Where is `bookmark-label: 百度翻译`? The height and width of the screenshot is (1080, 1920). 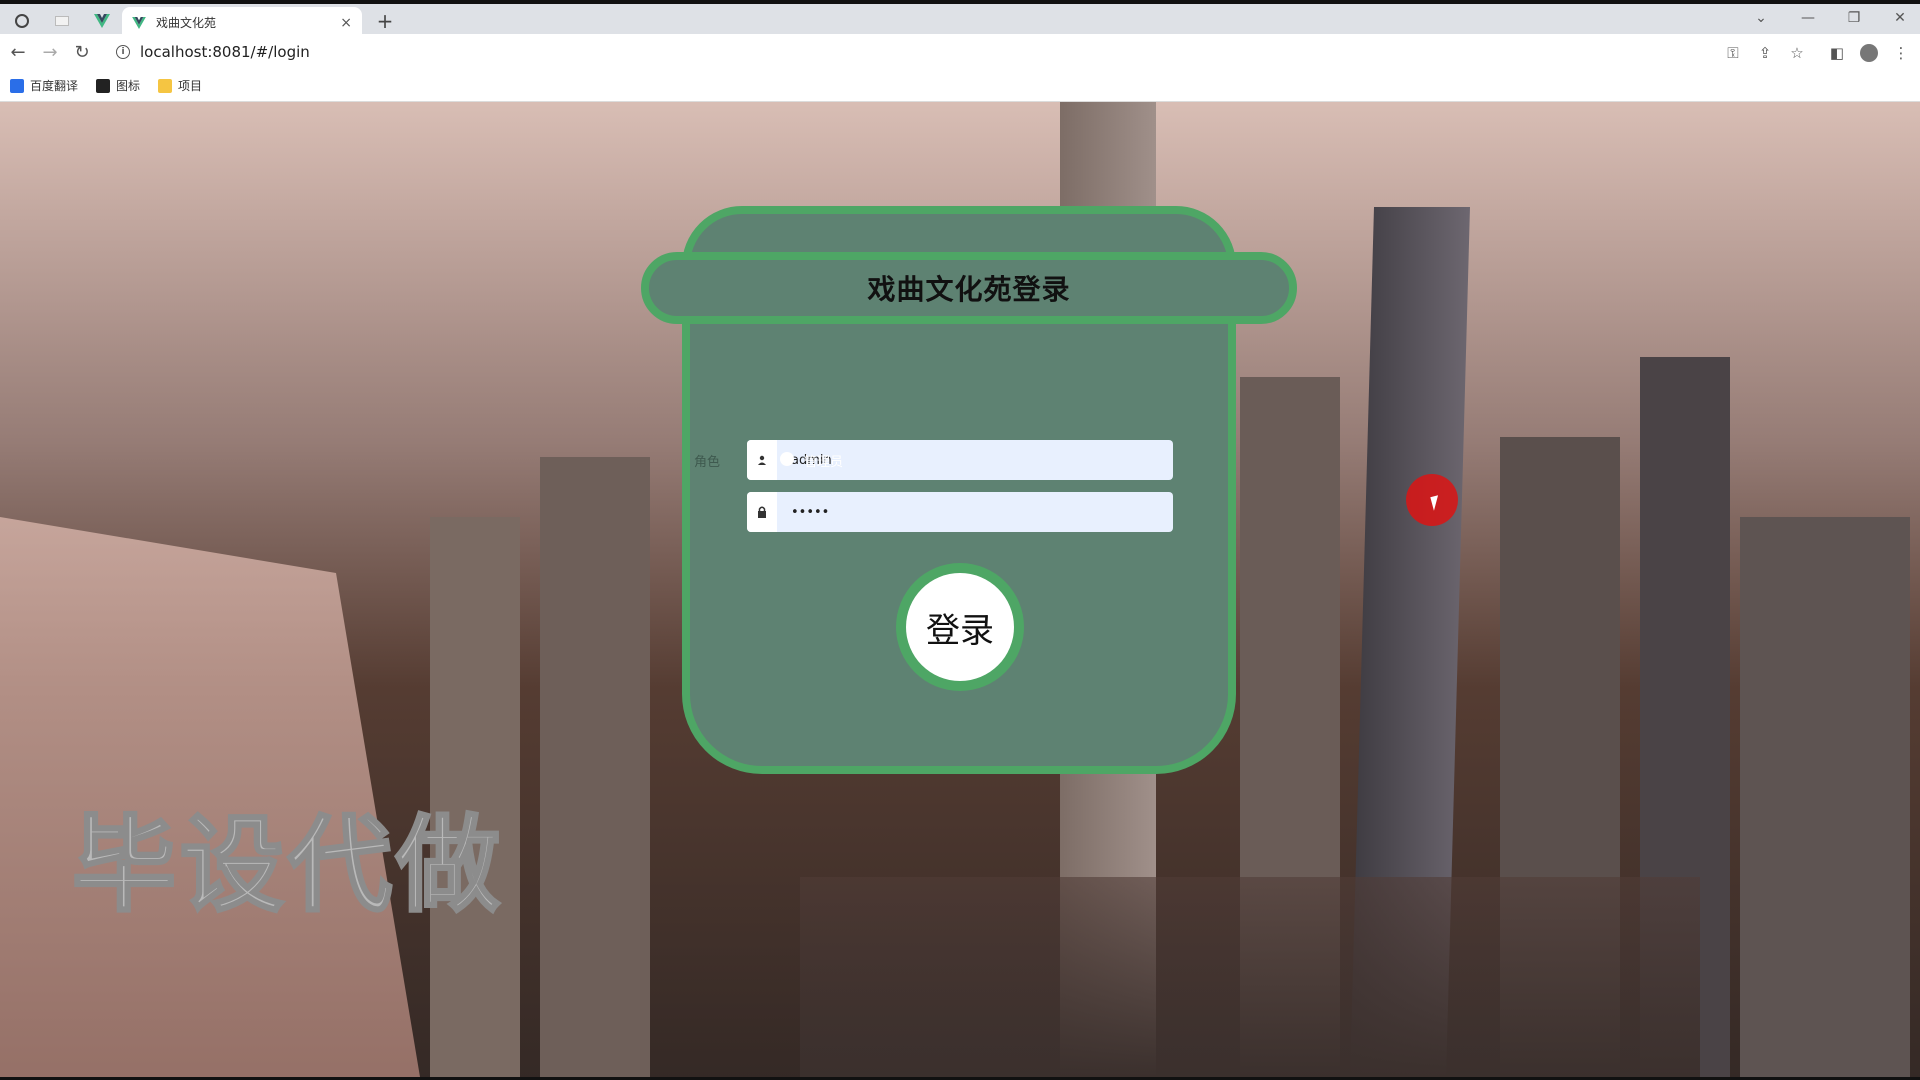
bookmark-label: 百度翻译 is located at coordinates (54, 86).